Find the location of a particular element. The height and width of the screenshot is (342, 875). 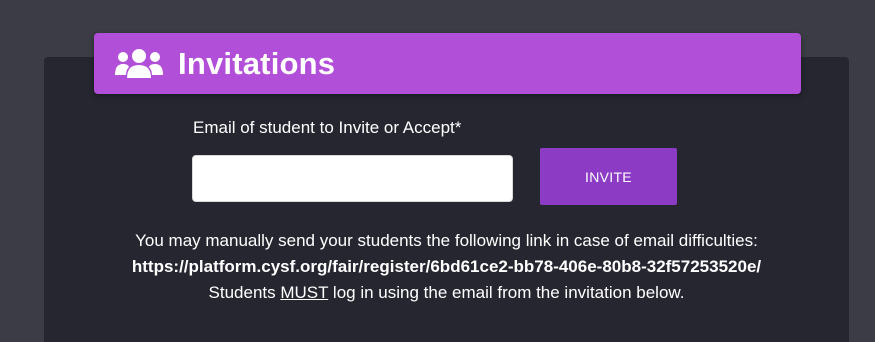

login-note-prefix: Students is located at coordinates (244, 292).